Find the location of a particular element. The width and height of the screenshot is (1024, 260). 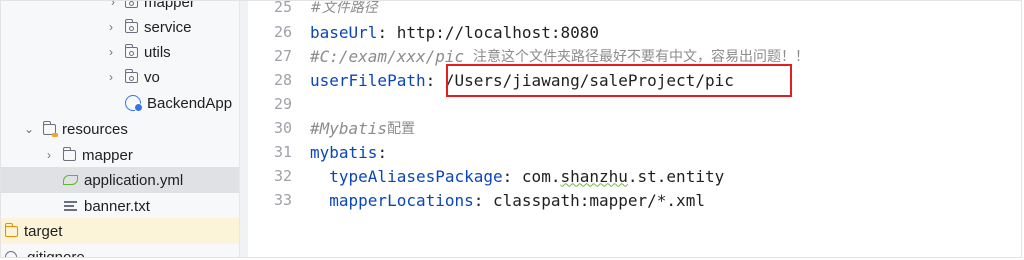

panel-divider is located at coordinates (243, 129).